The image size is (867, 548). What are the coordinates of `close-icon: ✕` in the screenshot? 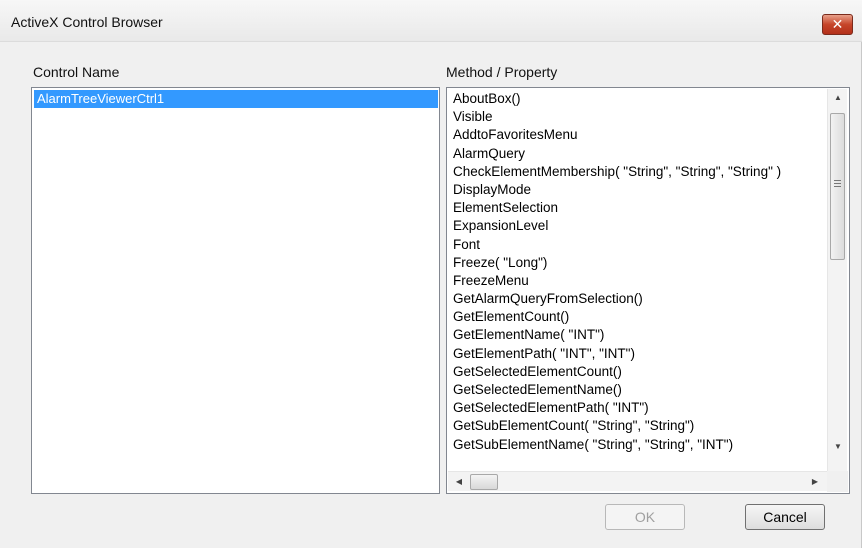 It's located at (837, 24).